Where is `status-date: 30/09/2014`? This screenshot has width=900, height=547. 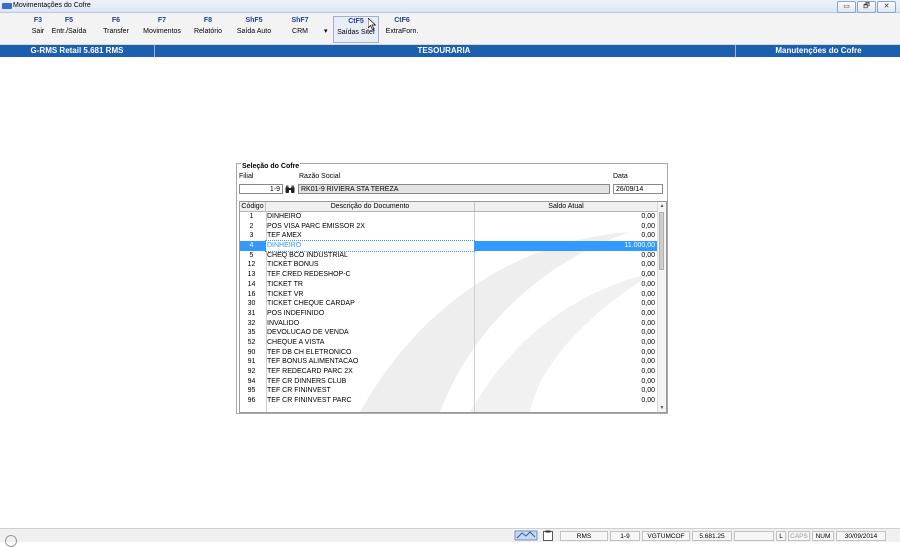
status-date: 30/09/2014 is located at coordinates (861, 536).